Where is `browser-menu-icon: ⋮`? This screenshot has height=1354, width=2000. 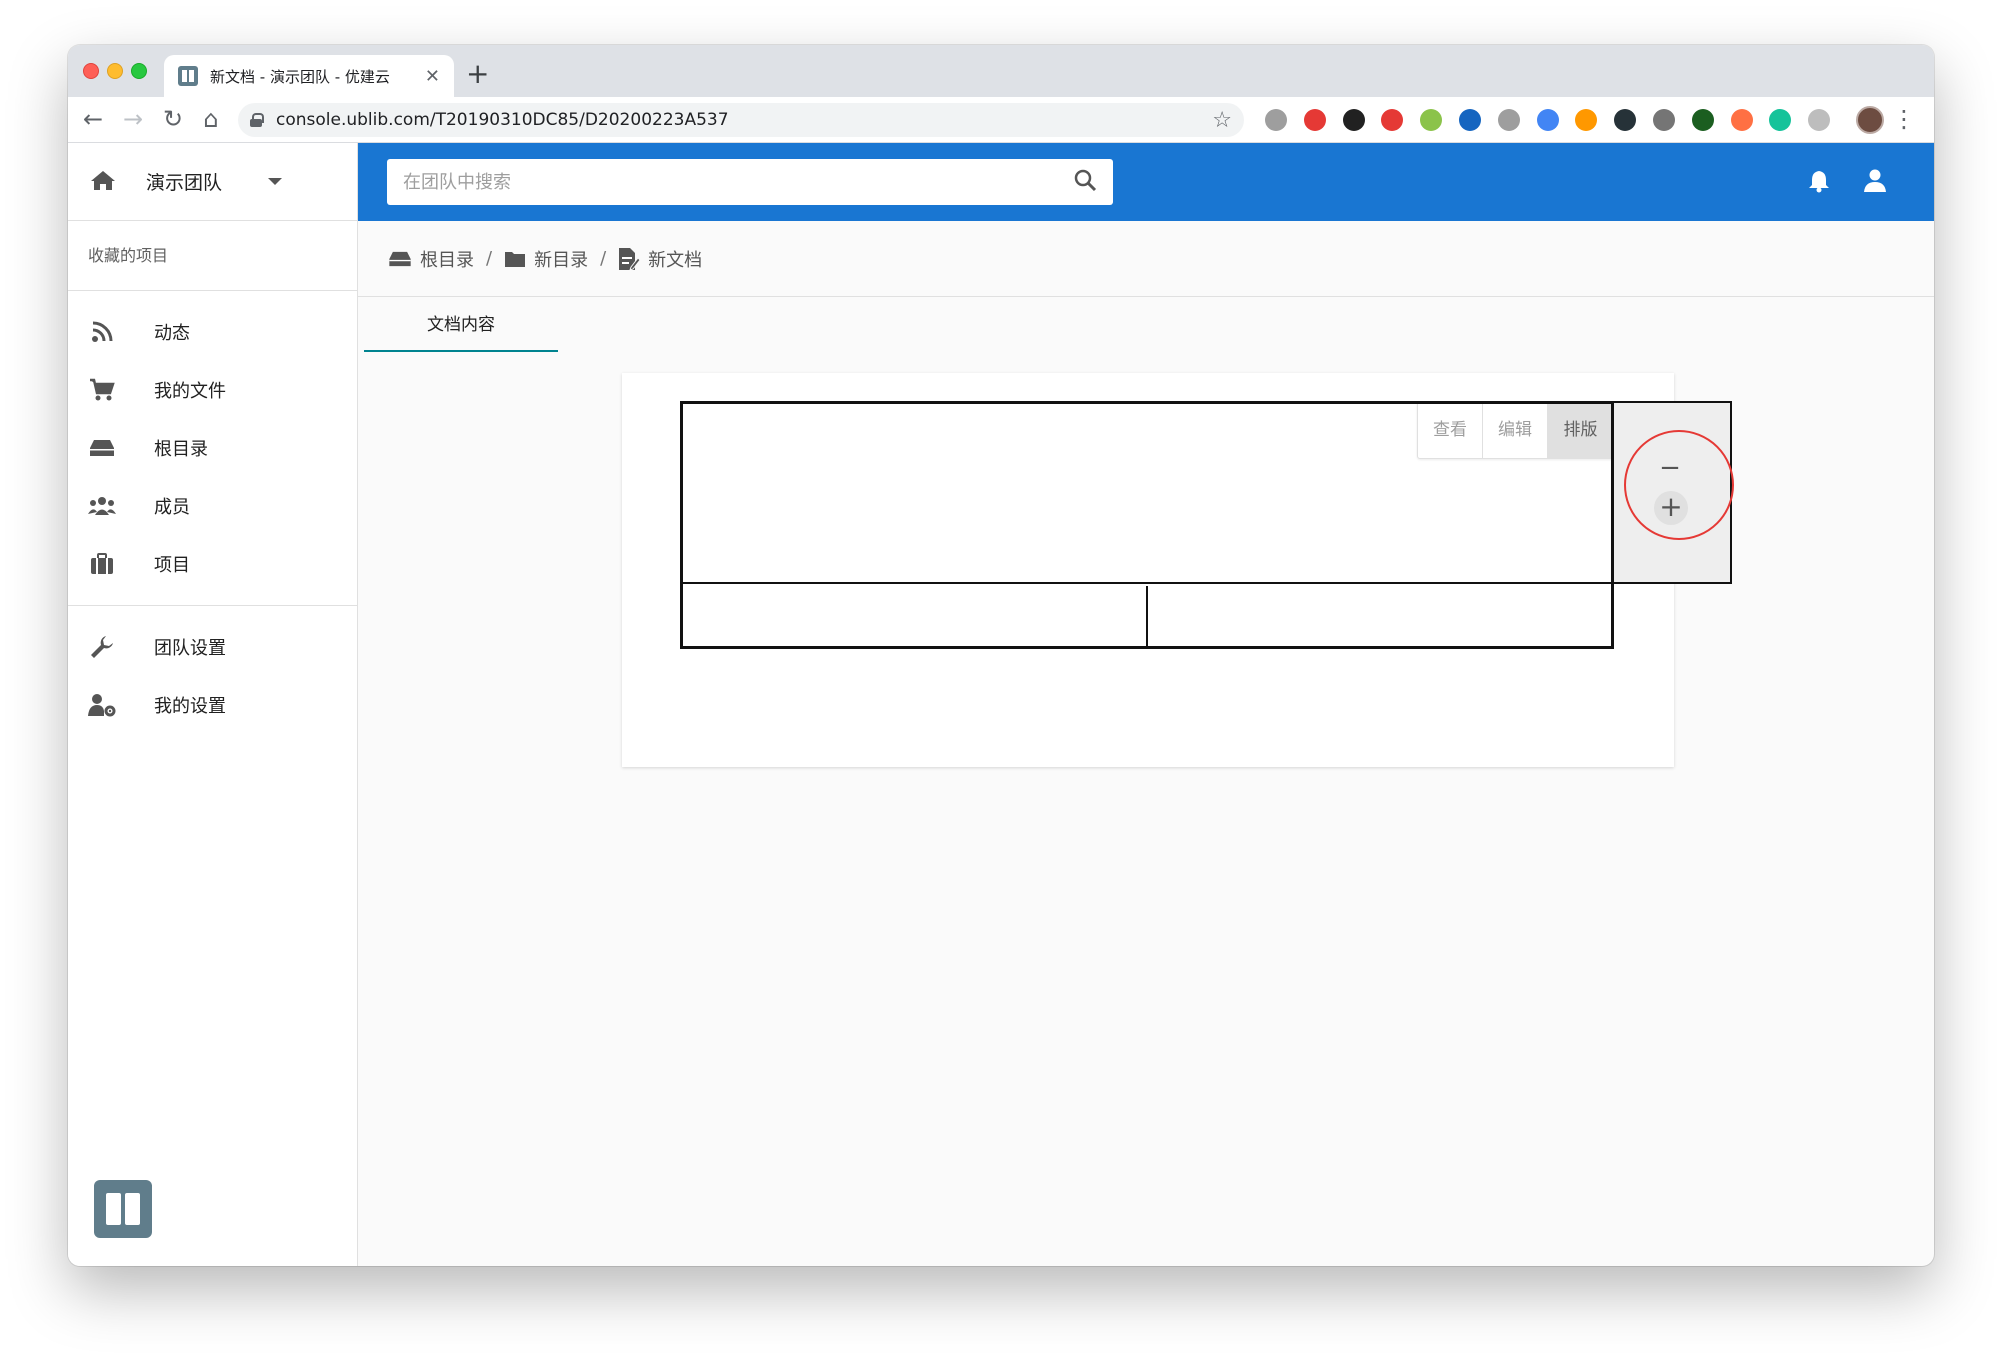 browser-menu-icon: ⋮ is located at coordinates (1904, 119).